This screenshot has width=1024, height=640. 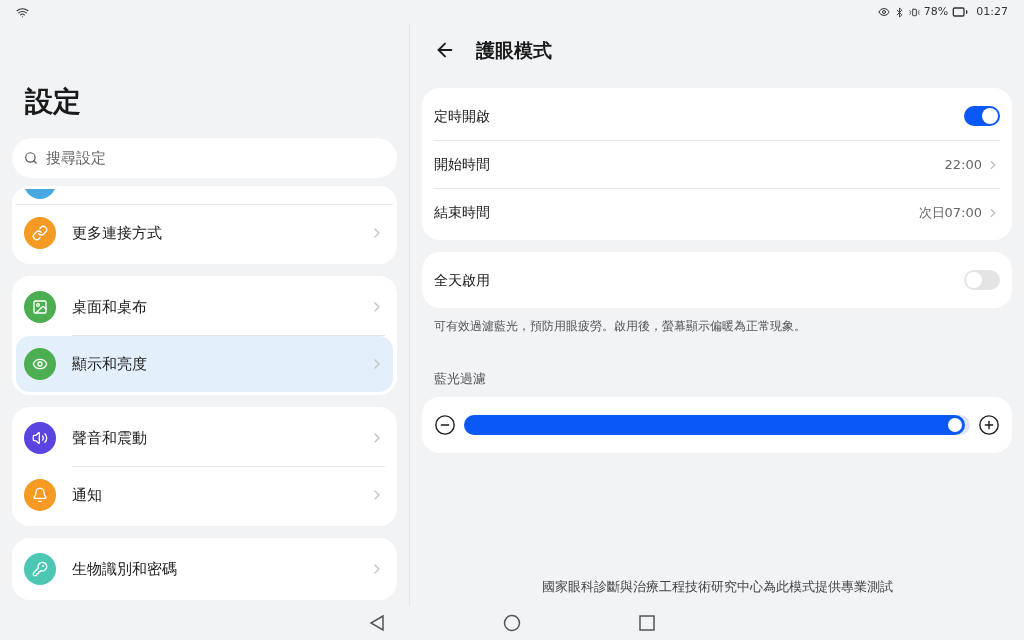 I want to click on minus-icon, so click(x=445, y=424).